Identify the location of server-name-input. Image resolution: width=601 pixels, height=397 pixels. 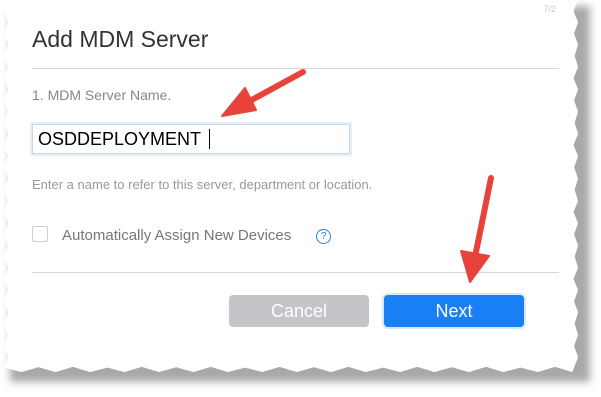
(191, 139).